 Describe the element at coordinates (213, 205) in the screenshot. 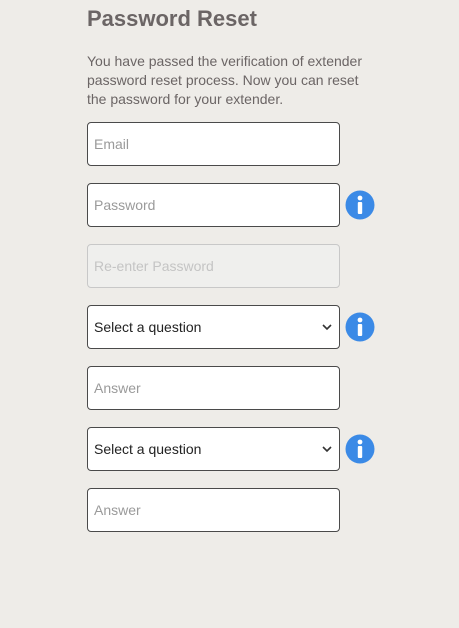

I see `password-field` at that location.